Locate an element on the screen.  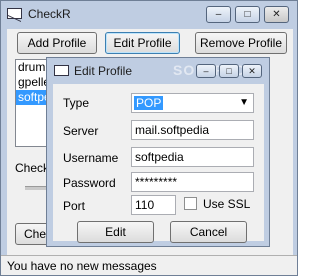
dialog-close-button: ✕ is located at coordinates (252, 71).